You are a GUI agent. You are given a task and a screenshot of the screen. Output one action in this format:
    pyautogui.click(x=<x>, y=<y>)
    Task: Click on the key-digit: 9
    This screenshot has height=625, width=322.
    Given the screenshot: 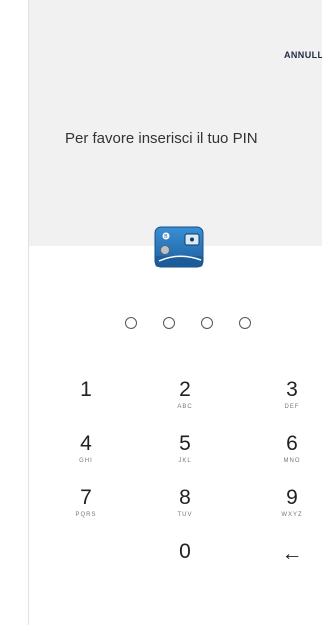 What is the action you would take?
    pyautogui.click(x=292, y=497)
    